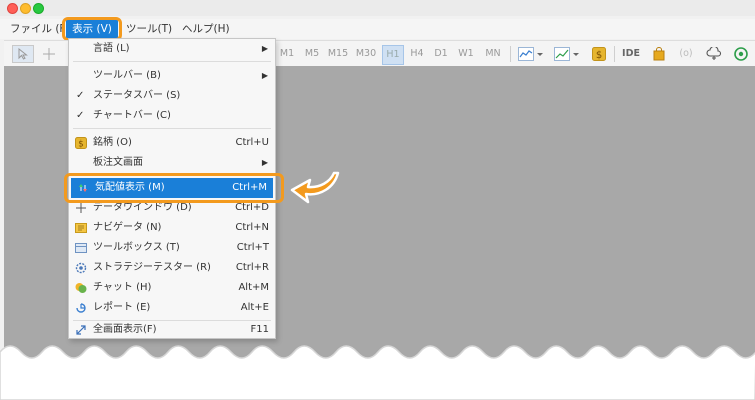  What do you see at coordinates (252, 267) in the screenshot?
I see `menu-item-shortcut: Ctrl+R` at bounding box center [252, 267].